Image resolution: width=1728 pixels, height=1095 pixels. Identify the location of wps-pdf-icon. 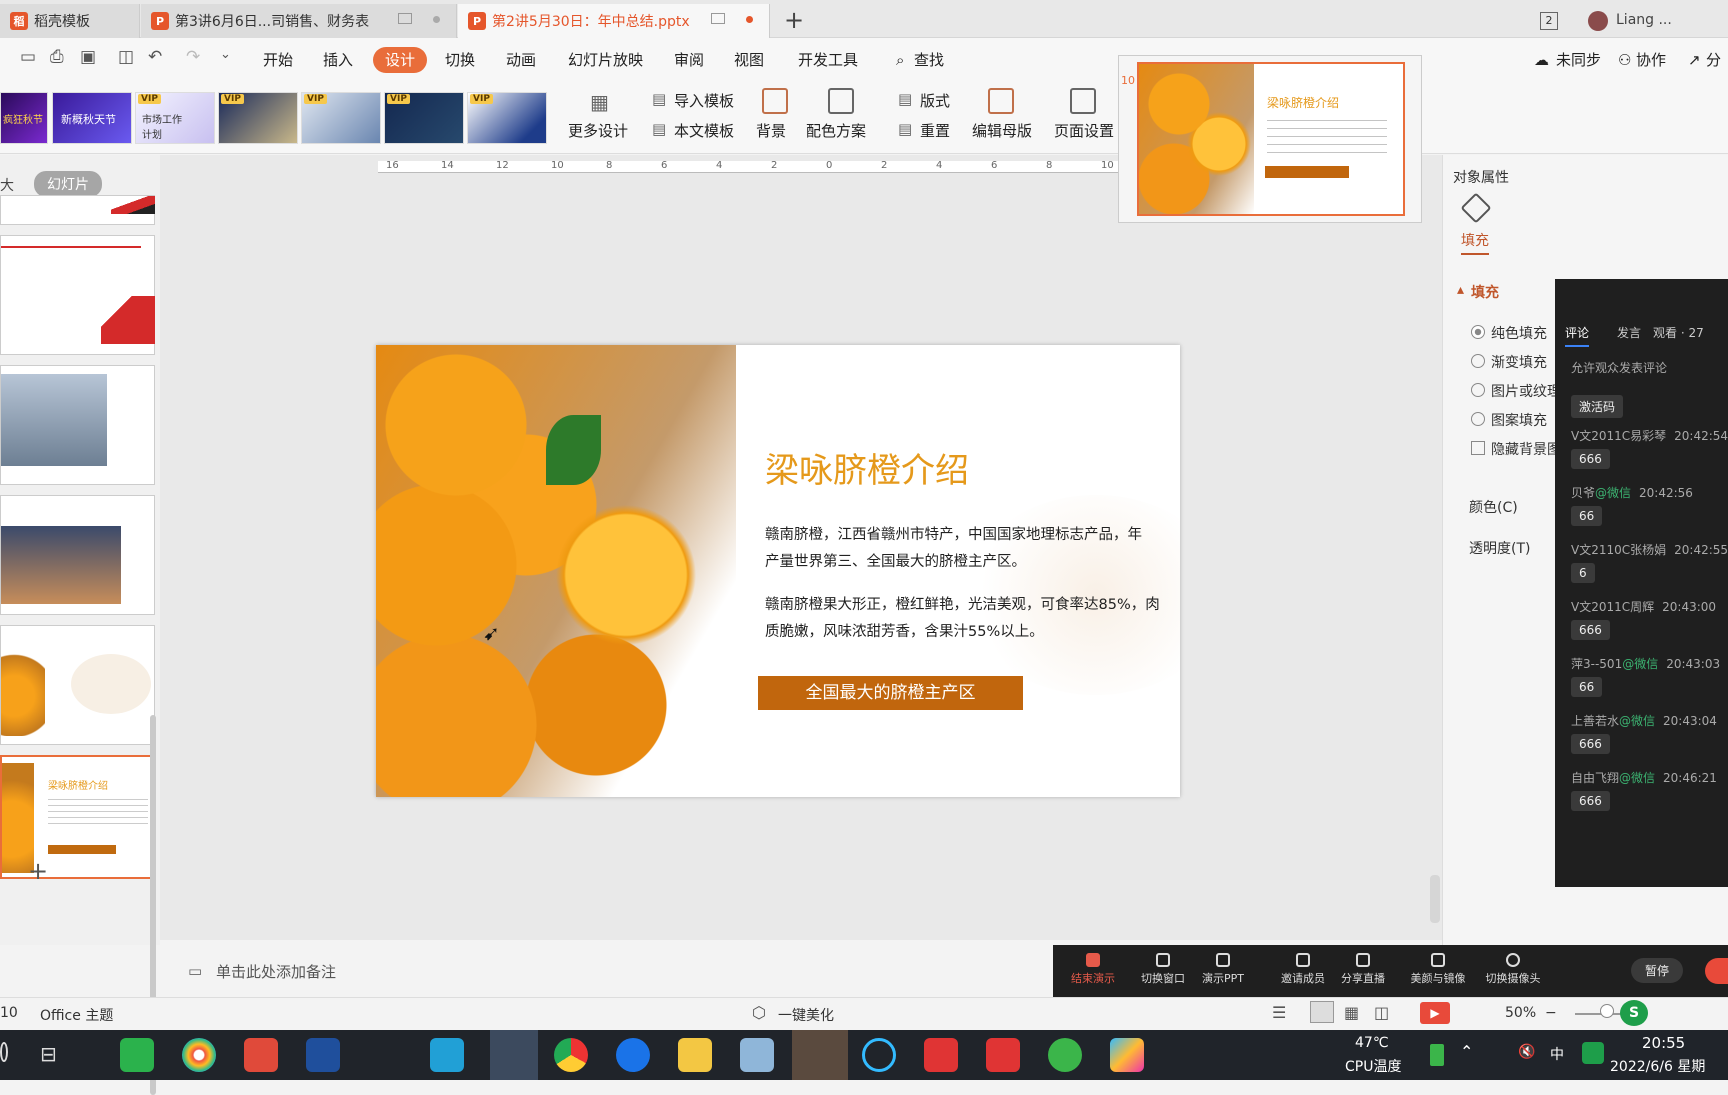
(261, 1055).